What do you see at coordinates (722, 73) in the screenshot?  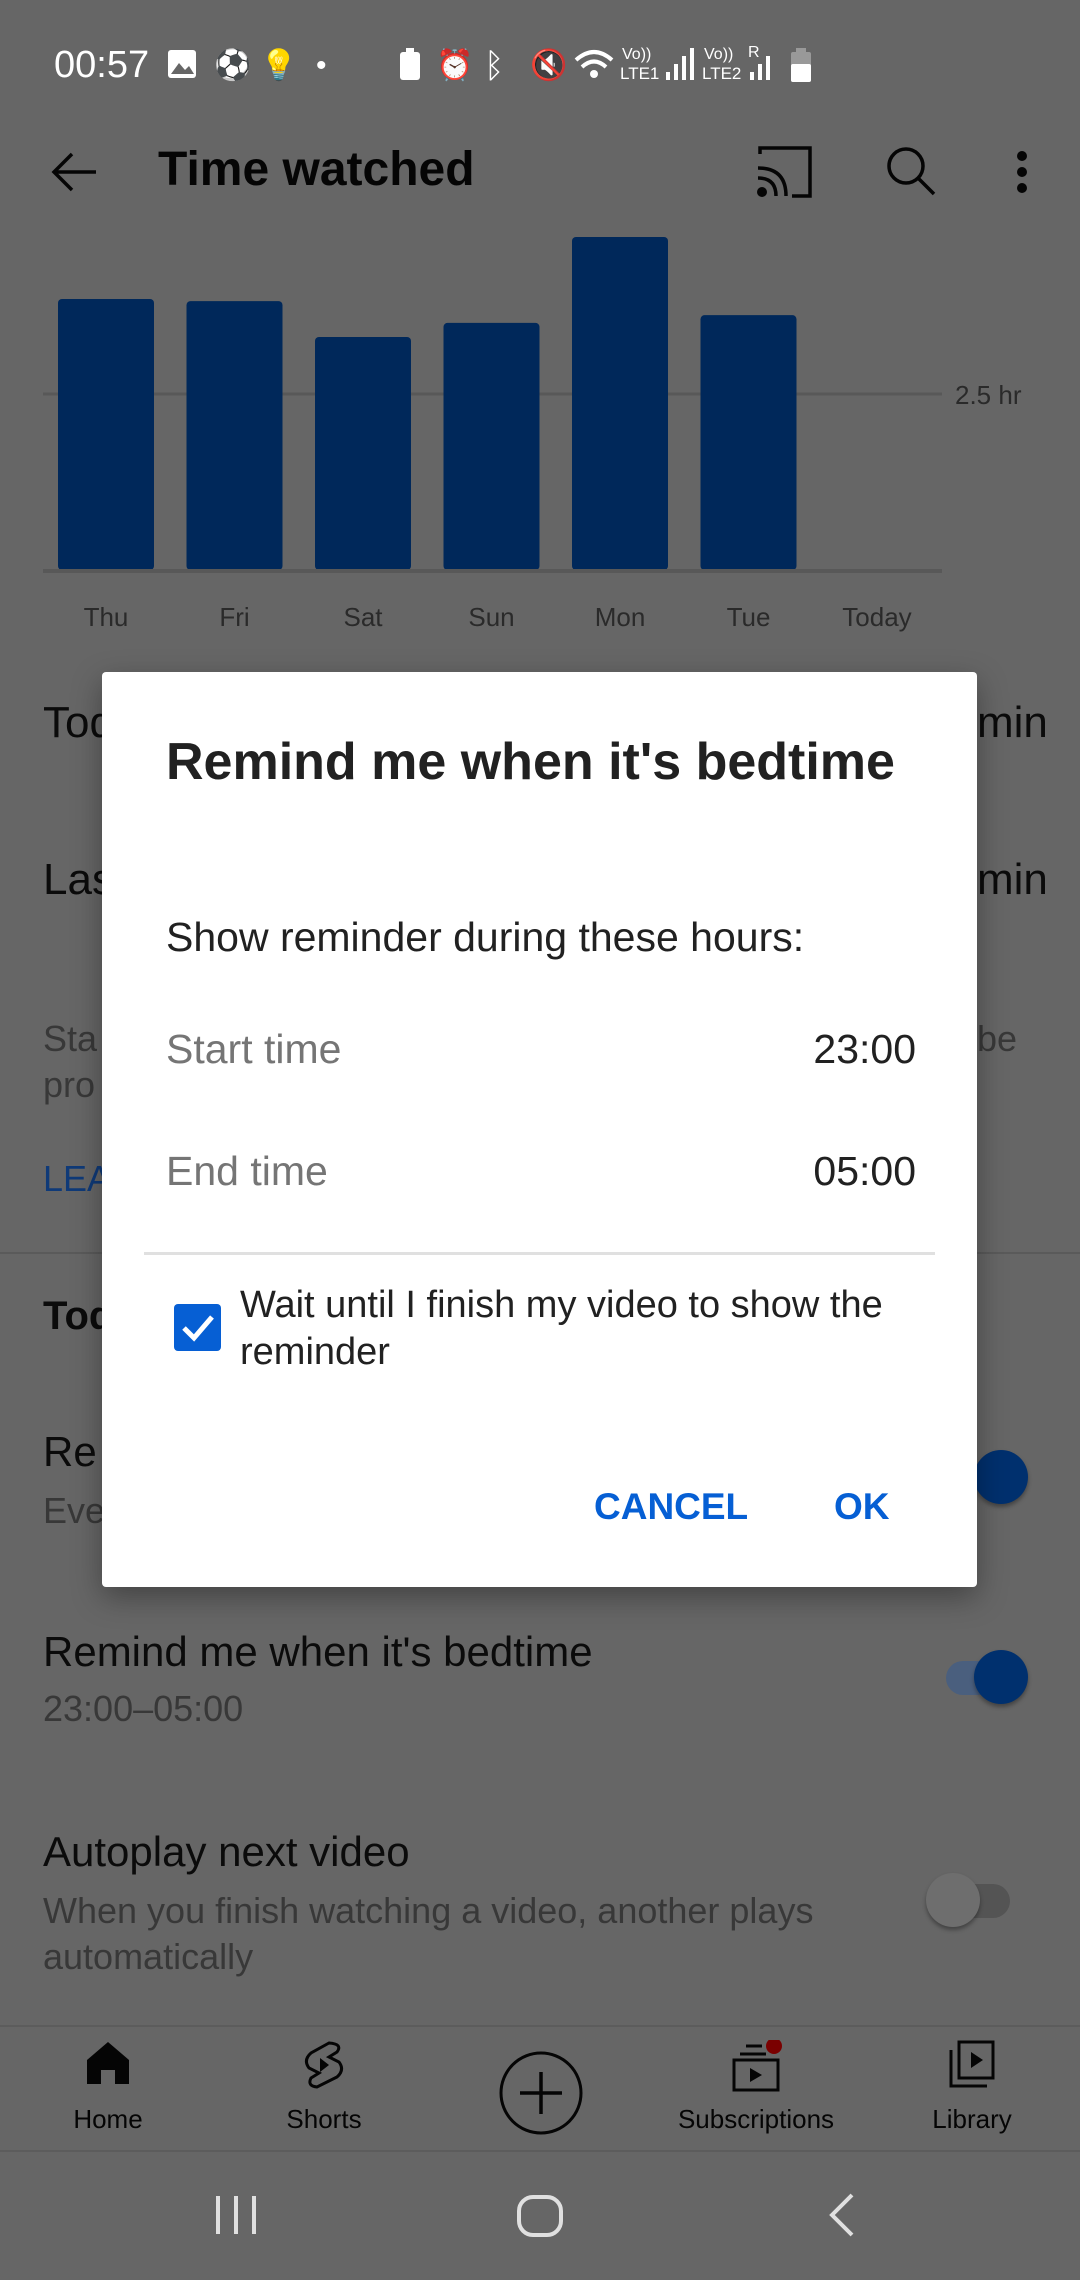 I see `lte2-label: LTE2` at bounding box center [722, 73].